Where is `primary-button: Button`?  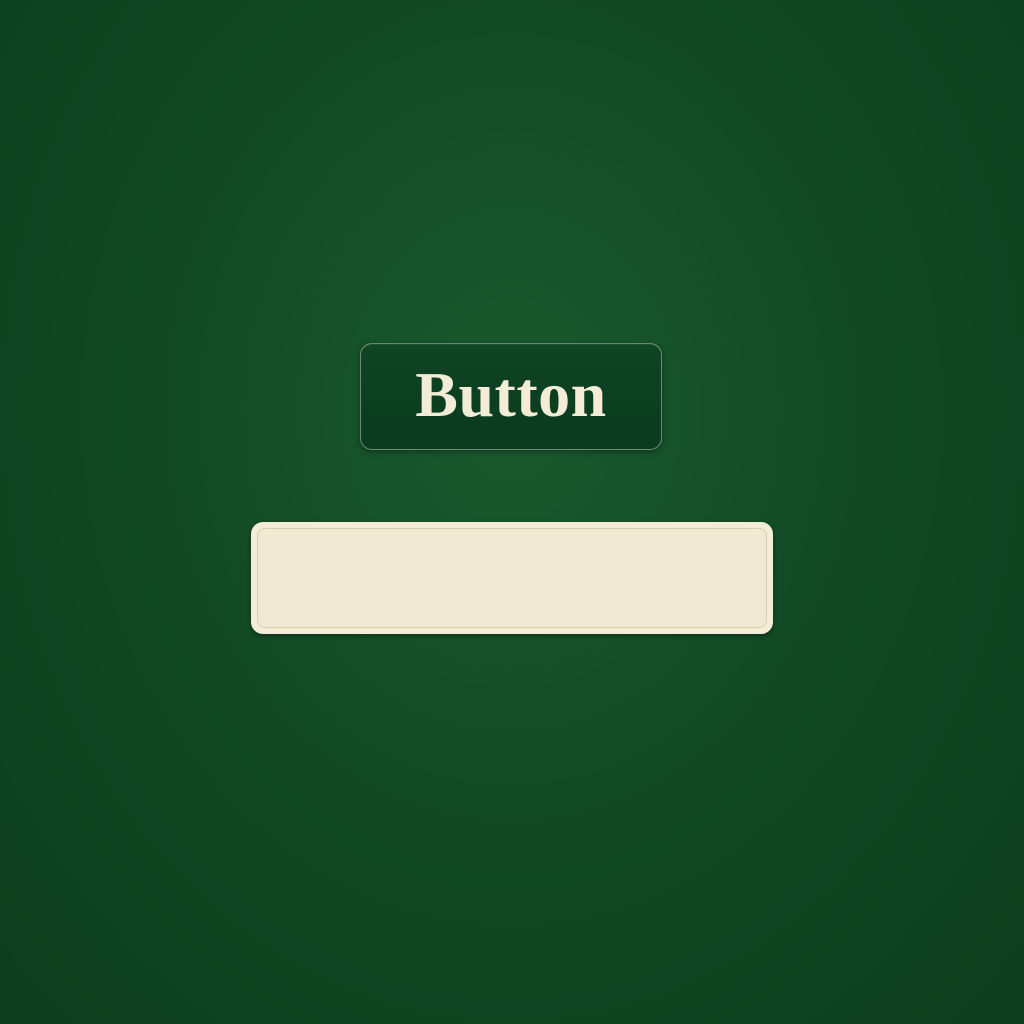 primary-button: Button is located at coordinates (511, 396).